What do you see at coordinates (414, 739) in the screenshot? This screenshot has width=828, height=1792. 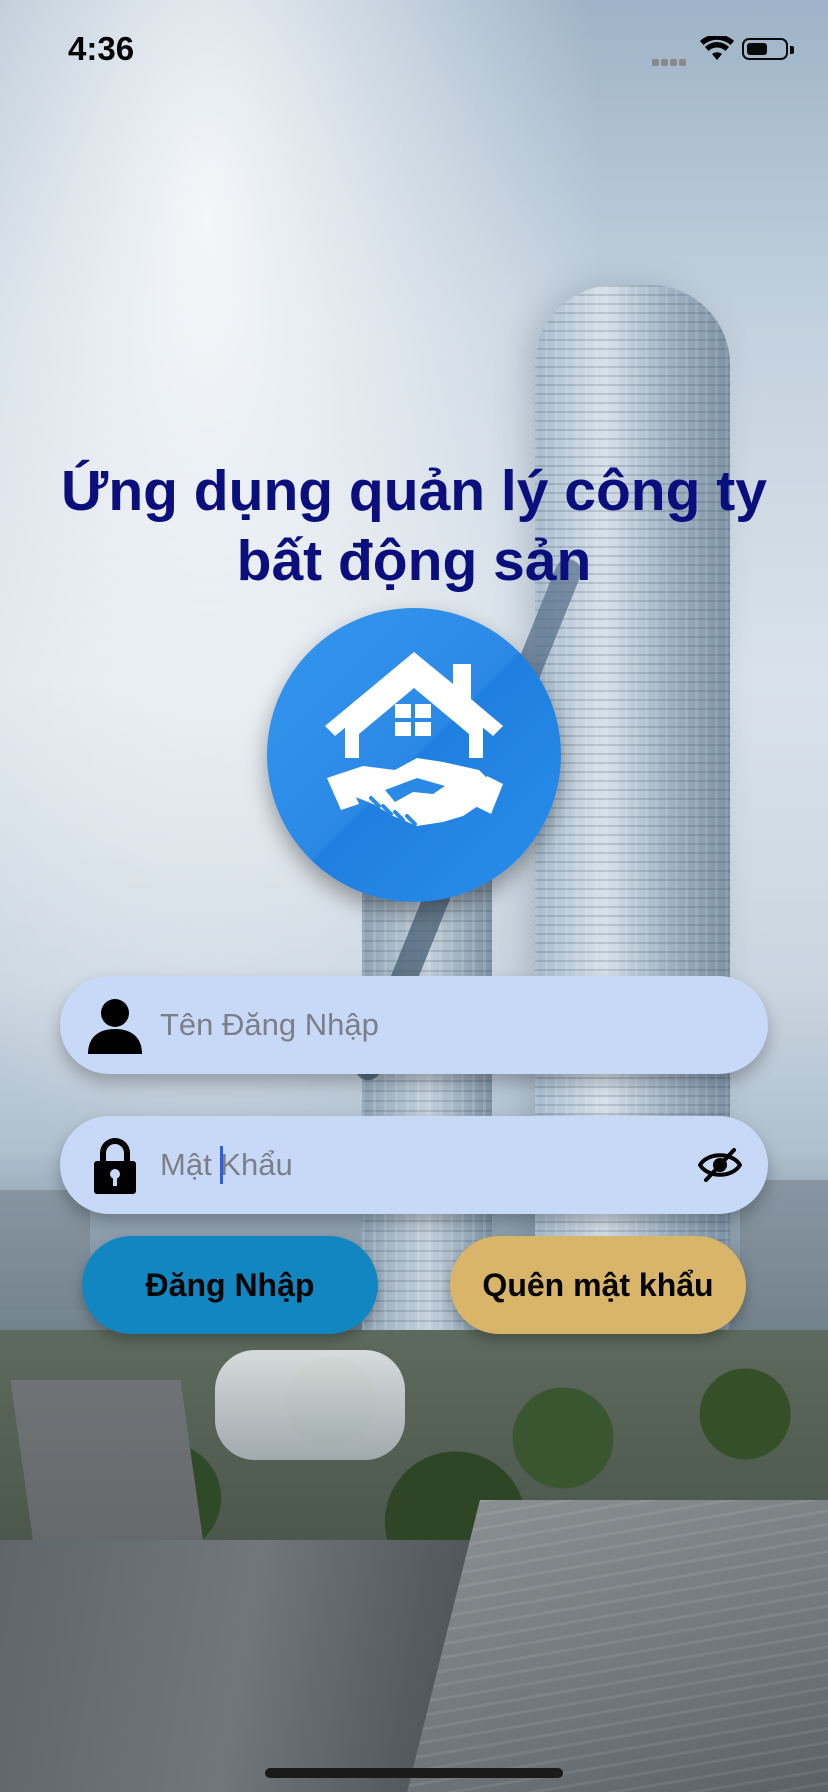 I see `house-handshake-icon` at bounding box center [414, 739].